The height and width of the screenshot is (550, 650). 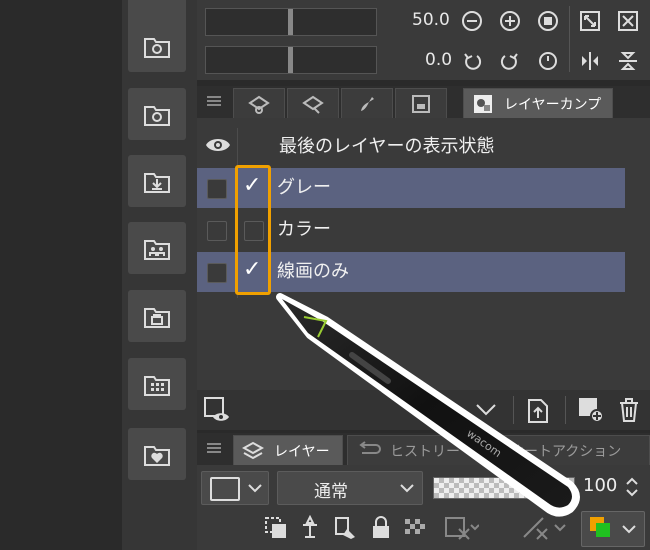 I want to click on zoom-slider, so click(x=291, y=22).